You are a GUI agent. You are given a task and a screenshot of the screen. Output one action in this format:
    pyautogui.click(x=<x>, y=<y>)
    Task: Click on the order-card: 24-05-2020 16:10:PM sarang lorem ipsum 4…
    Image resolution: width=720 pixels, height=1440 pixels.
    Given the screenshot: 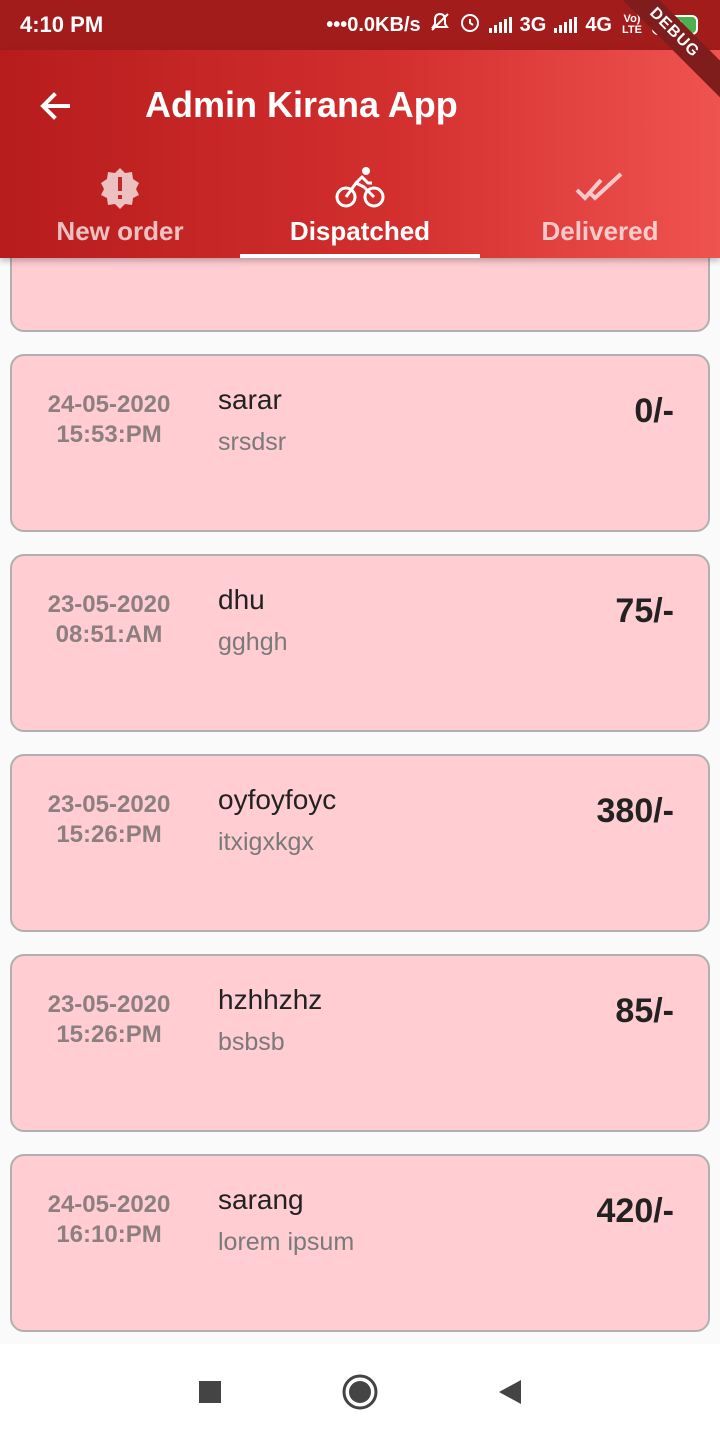 What is the action you would take?
    pyautogui.click(x=360, y=1243)
    